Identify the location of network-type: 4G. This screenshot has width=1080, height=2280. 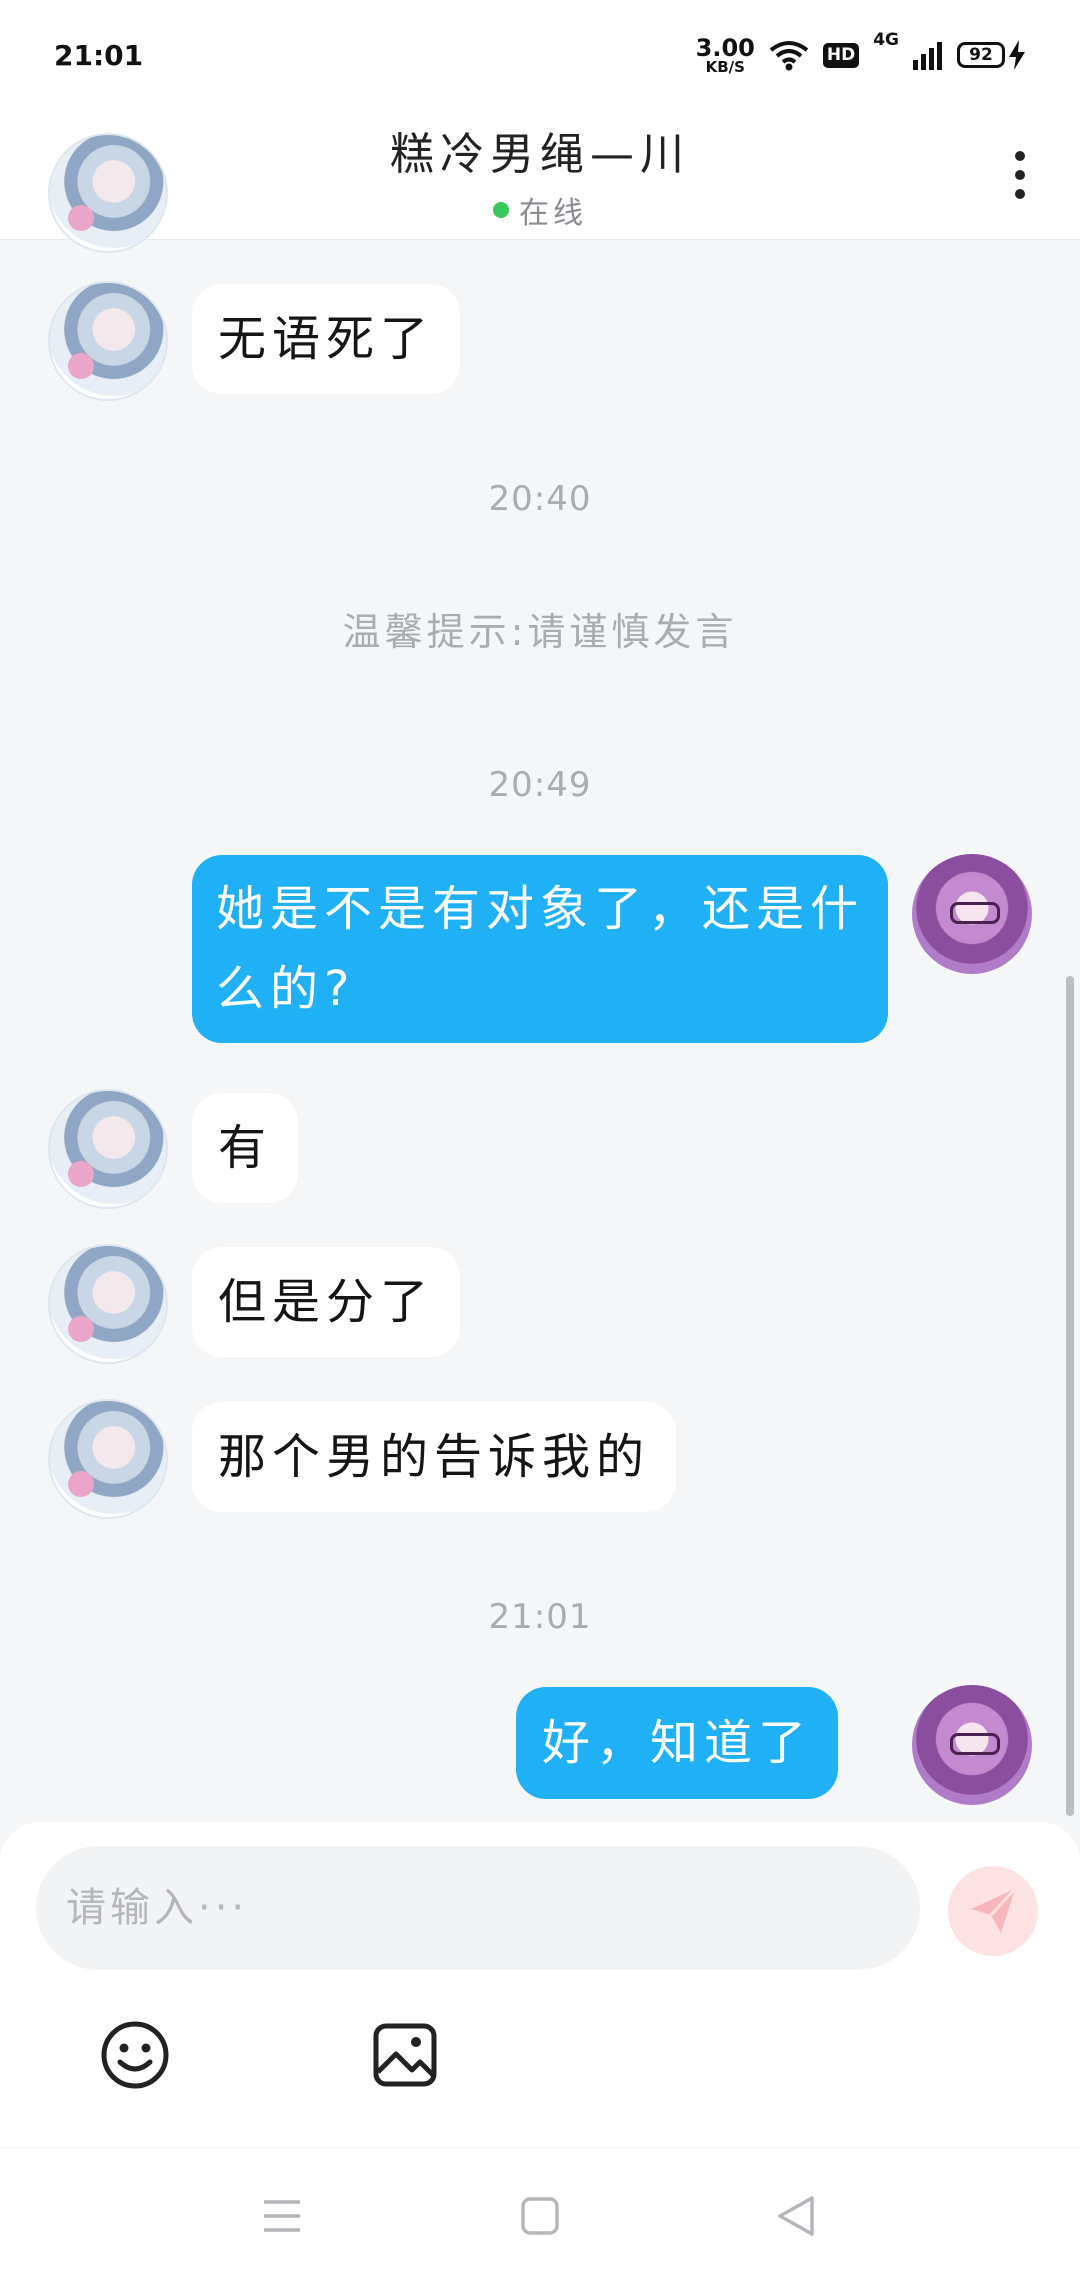
(886, 39).